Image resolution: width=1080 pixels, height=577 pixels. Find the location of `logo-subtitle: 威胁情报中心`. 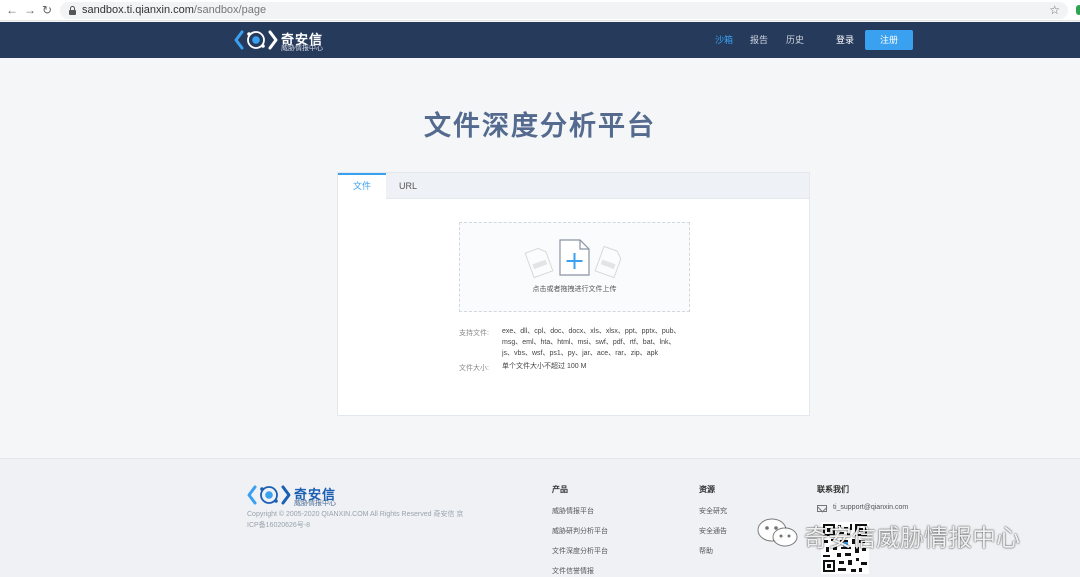

logo-subtitle: 威胁情报中心 is located at coordinates (302, 48).